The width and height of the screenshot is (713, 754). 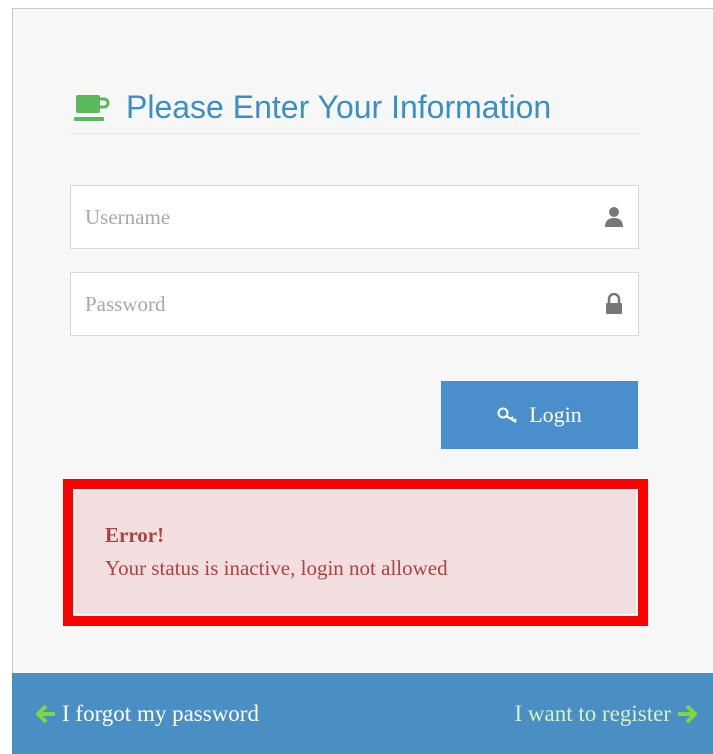 I want to click on page-title: Please Enter Your Information, so click(x=339, y=107).